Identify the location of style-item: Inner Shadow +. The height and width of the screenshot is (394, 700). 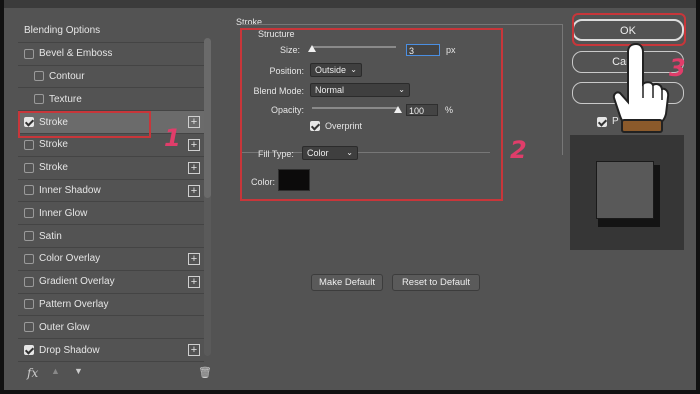
(111, 191).